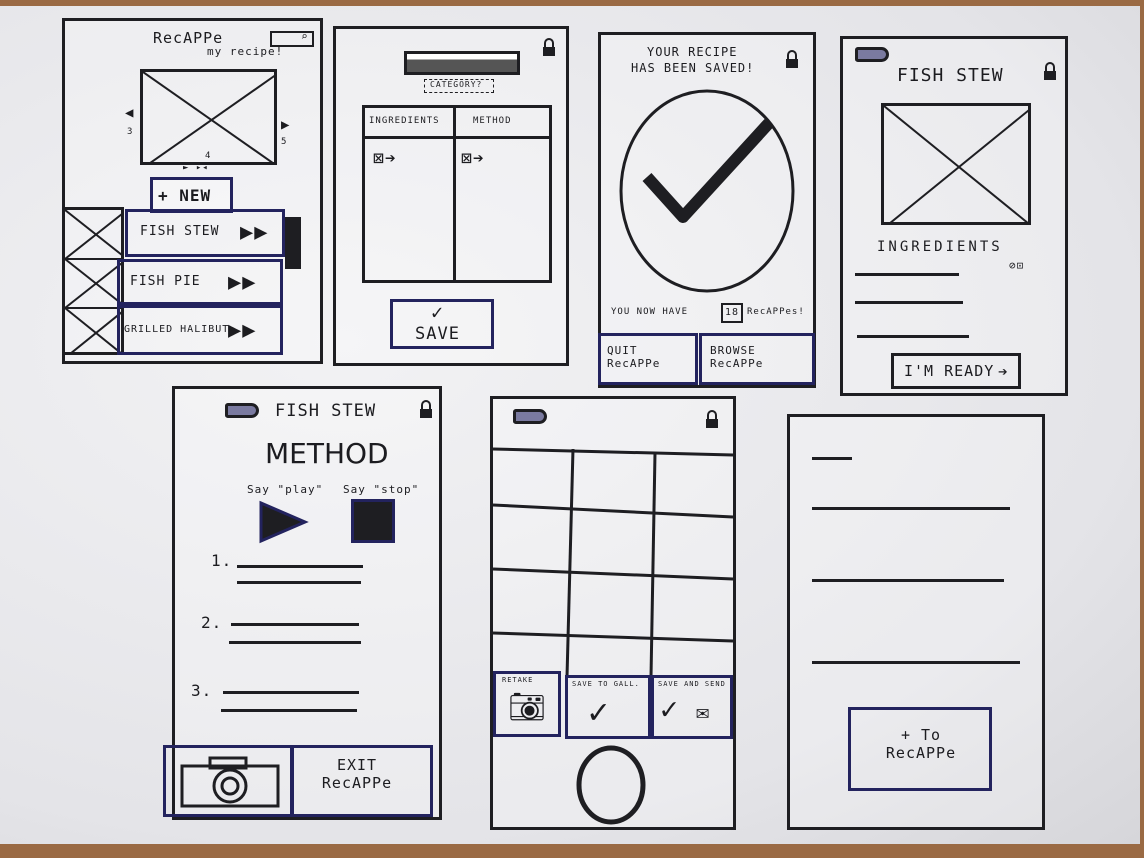  I want to click on recipe-list-item-grilled-halibut: GRILLED HALIBUT ▶▶, so click(200, 330).